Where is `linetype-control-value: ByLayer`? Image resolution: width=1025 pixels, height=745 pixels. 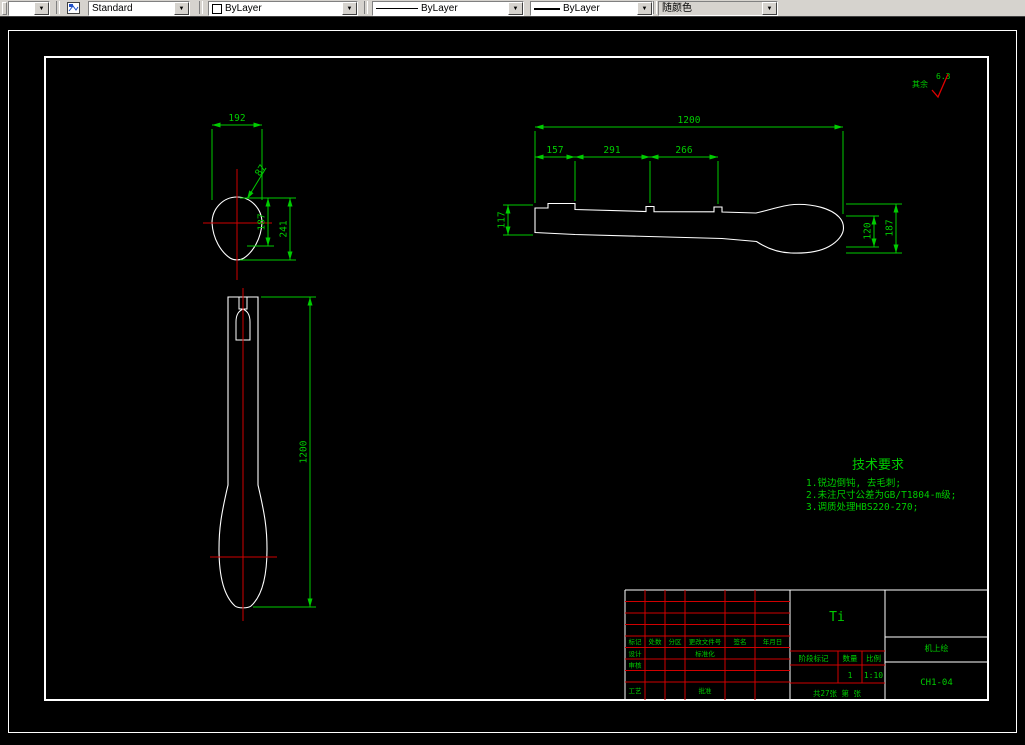
linetype-control-value: ByLayer is located at coordinates (439, 8).